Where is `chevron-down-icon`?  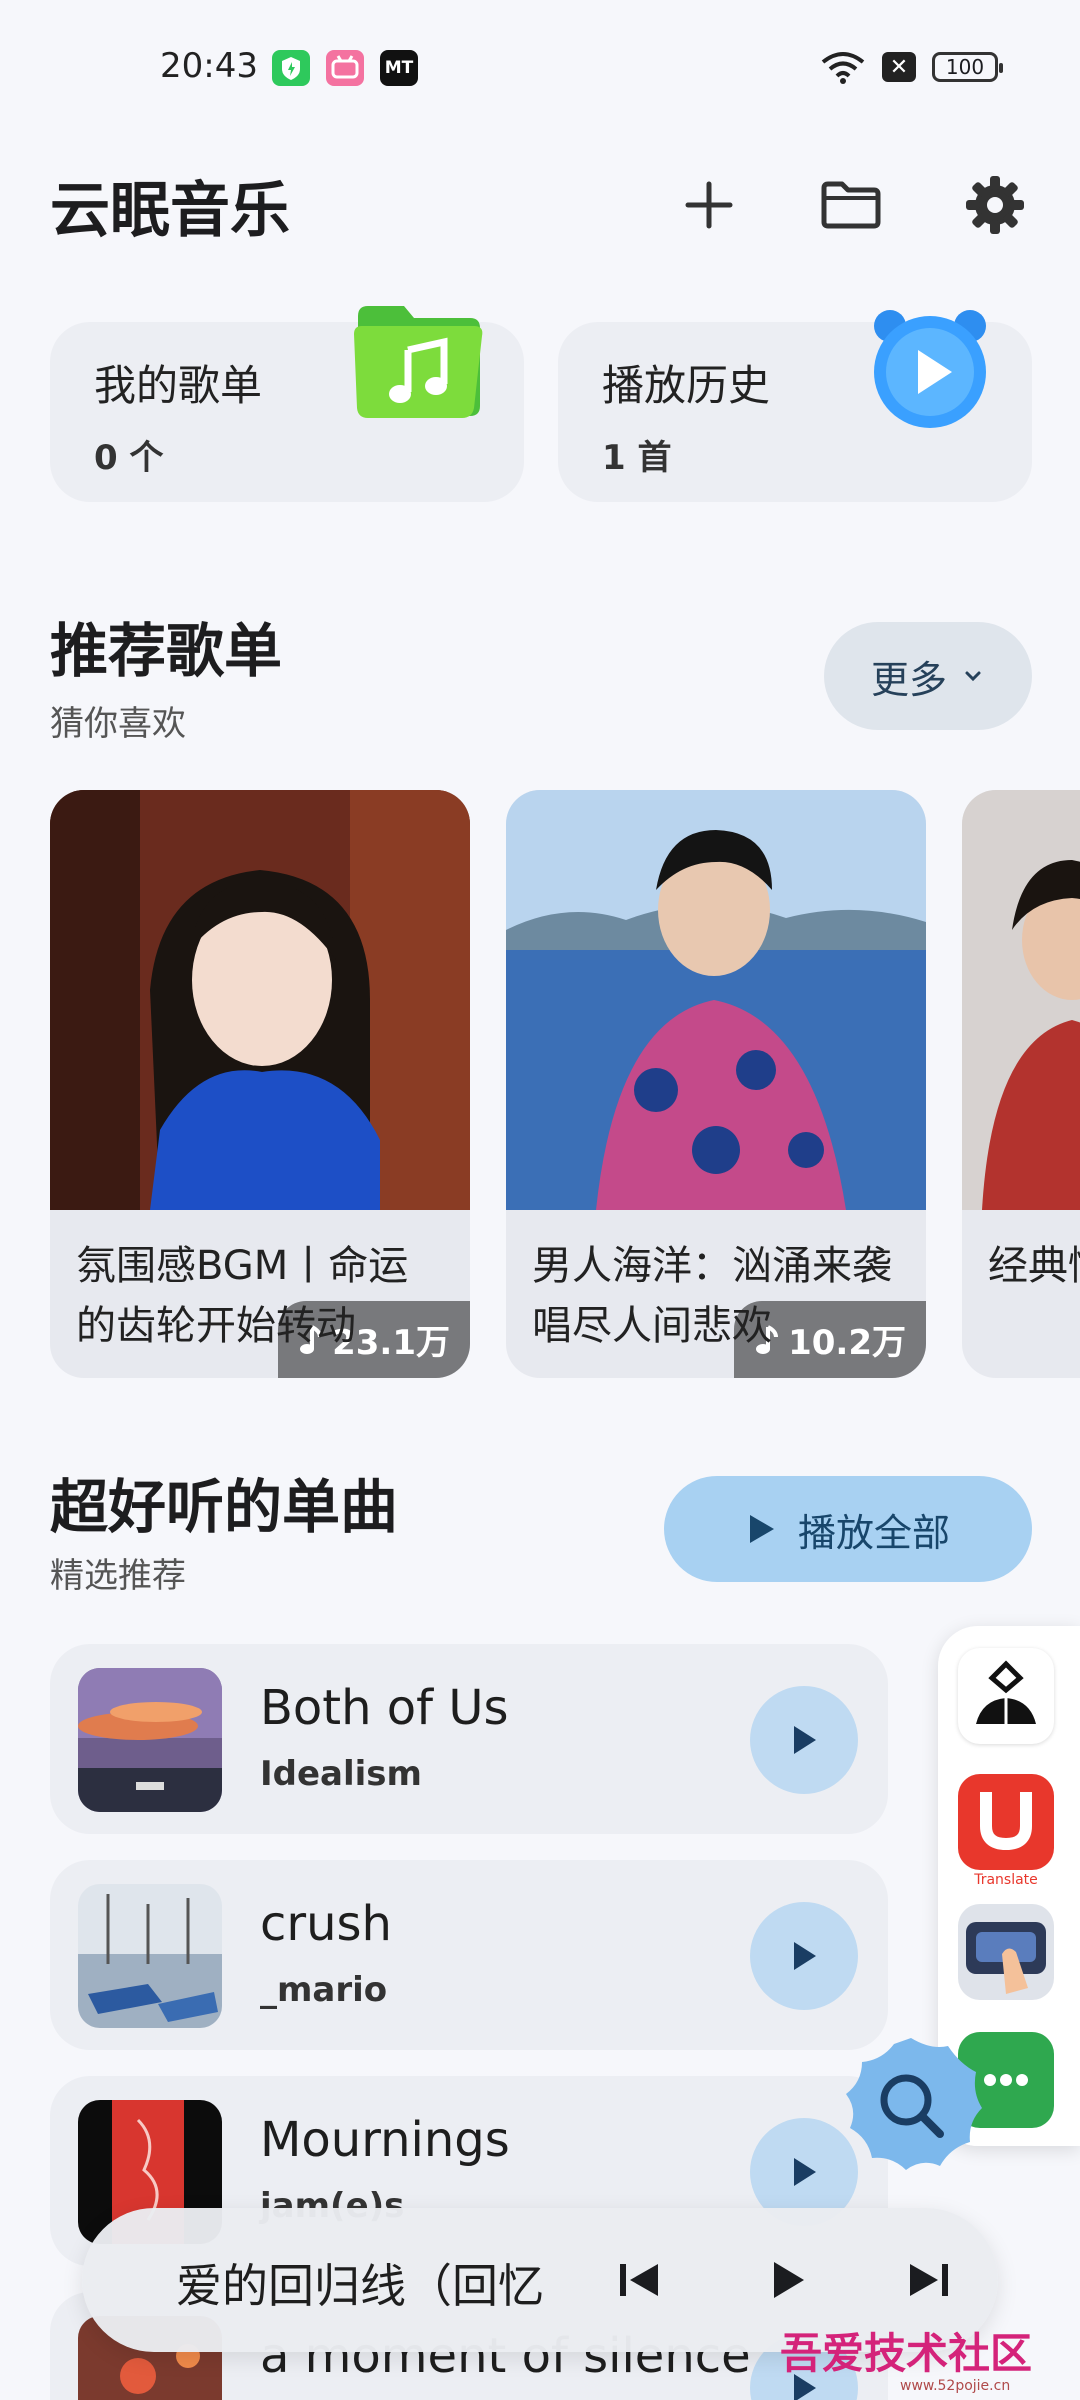
chevron-down-icon is located at coordinates (973, 676).